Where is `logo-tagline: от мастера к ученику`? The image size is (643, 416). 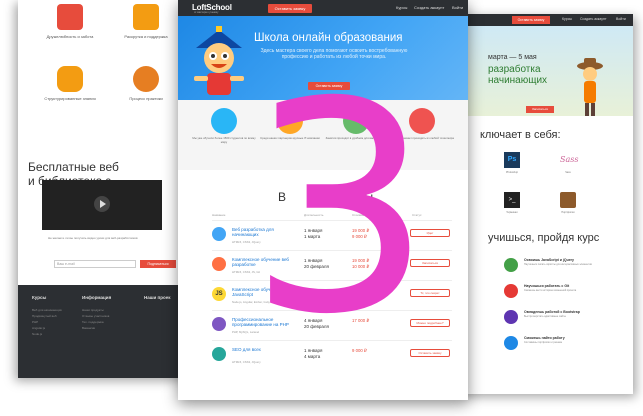
logo-tagline: от мастера к ученику is located at coordinates (206, 12).